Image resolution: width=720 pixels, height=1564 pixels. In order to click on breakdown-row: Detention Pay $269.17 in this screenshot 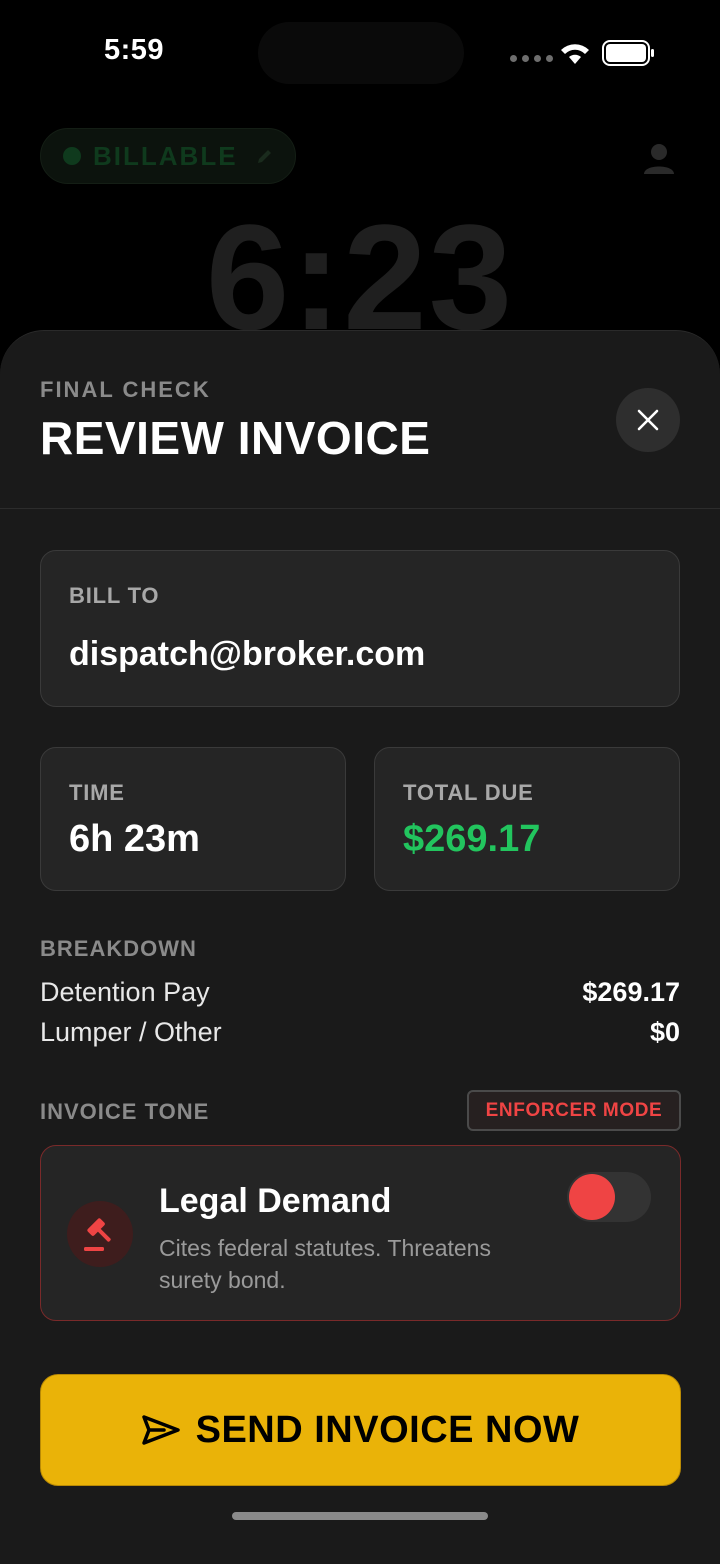, I will do `click(360, 992)`.